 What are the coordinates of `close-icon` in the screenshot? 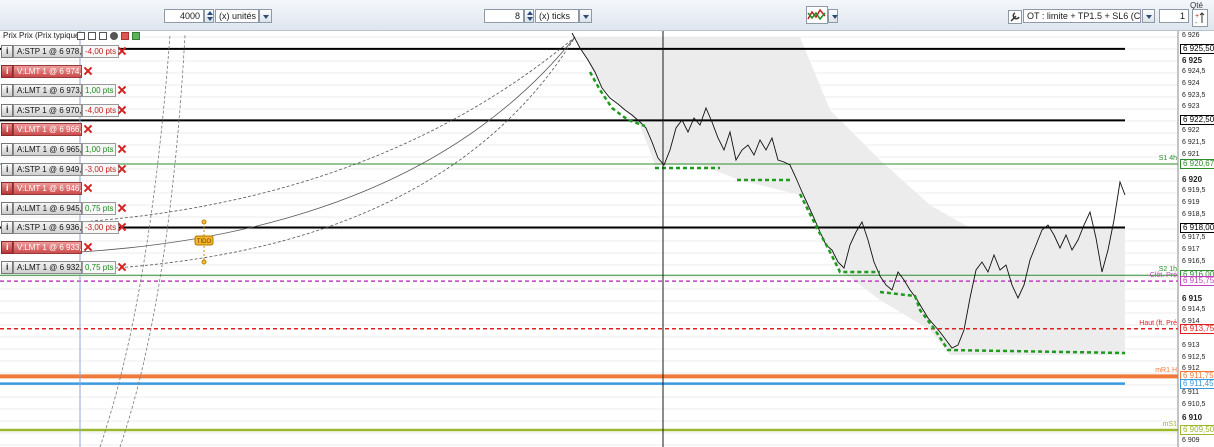 It's located at (114, 36).